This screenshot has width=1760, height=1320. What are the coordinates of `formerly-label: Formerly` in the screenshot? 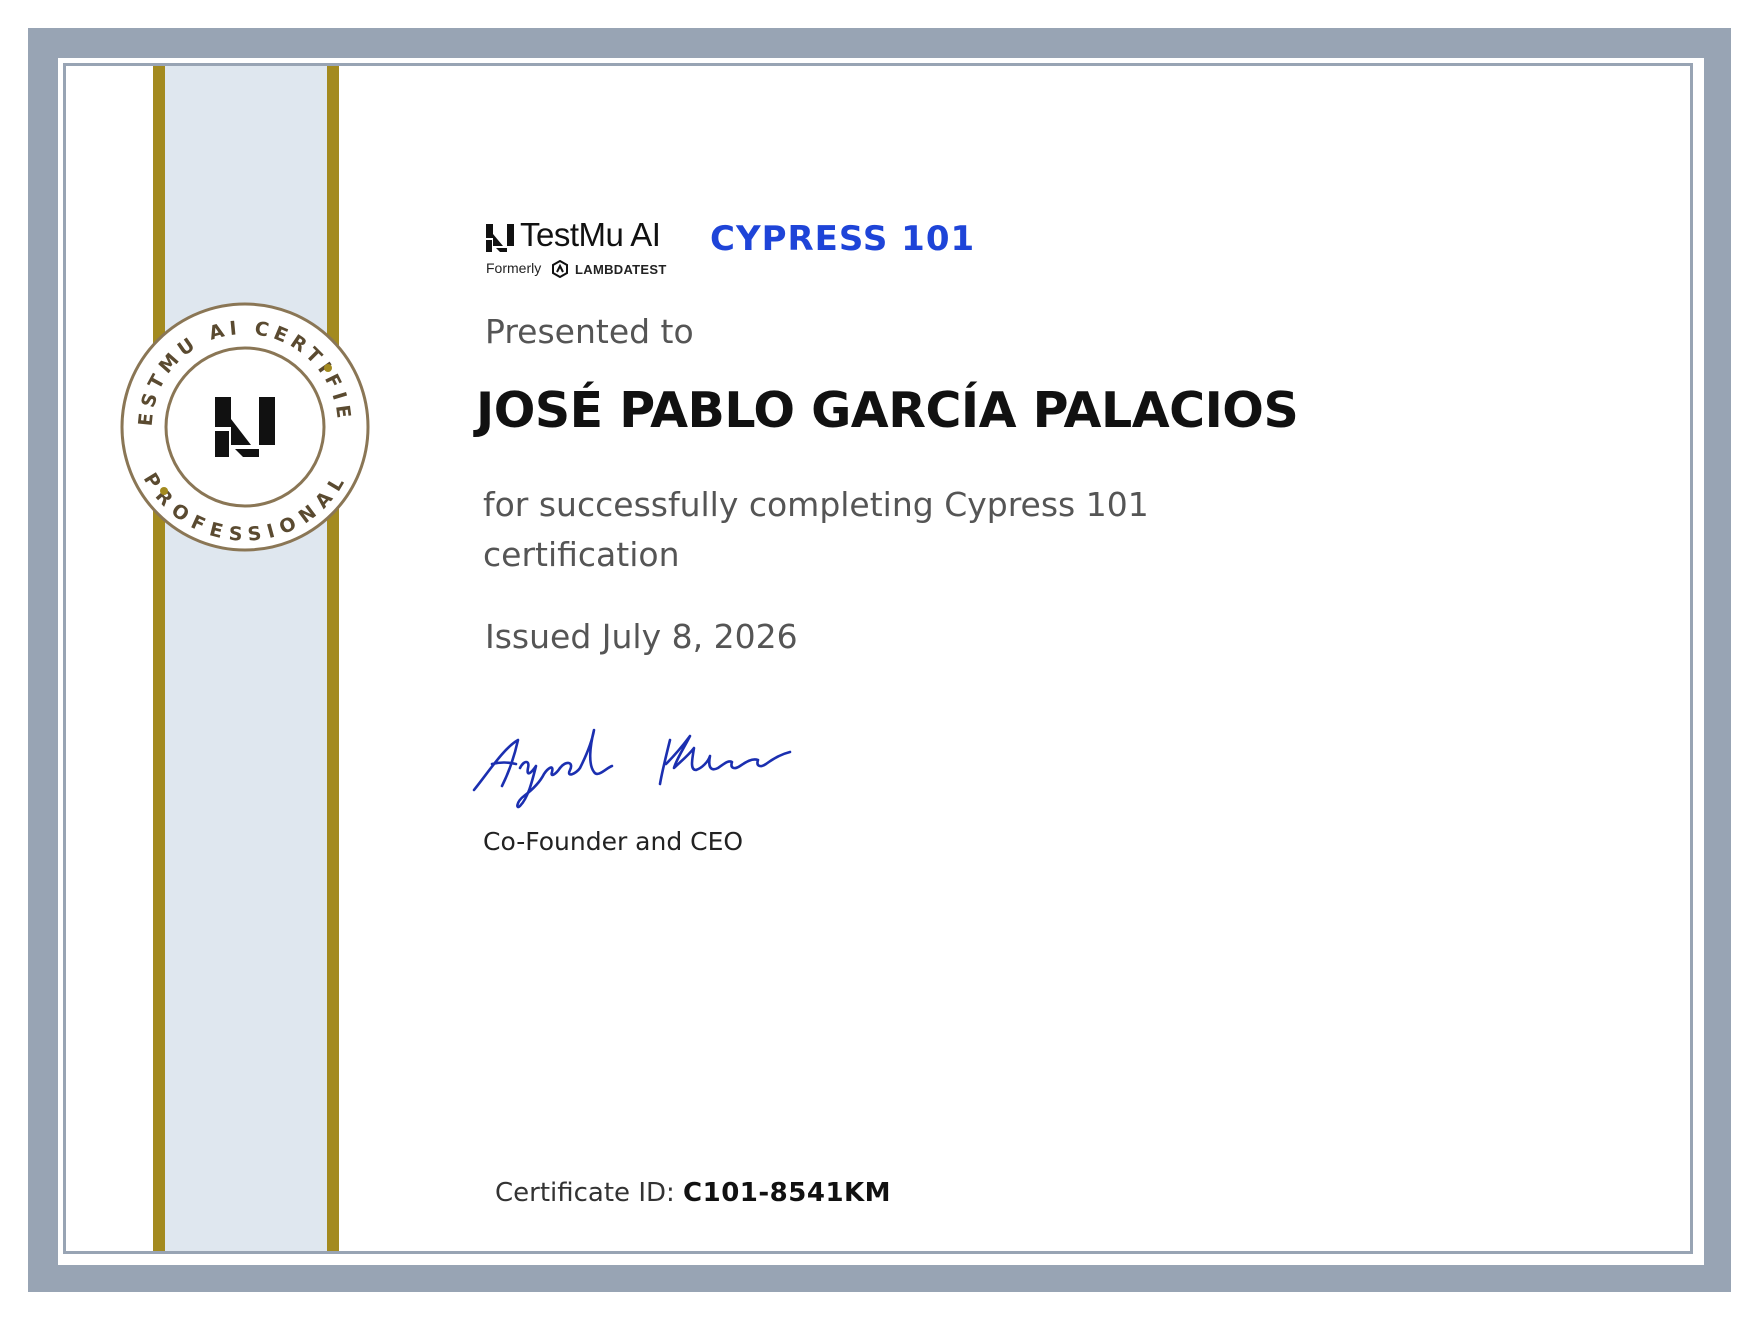 It's located at (514, 268).